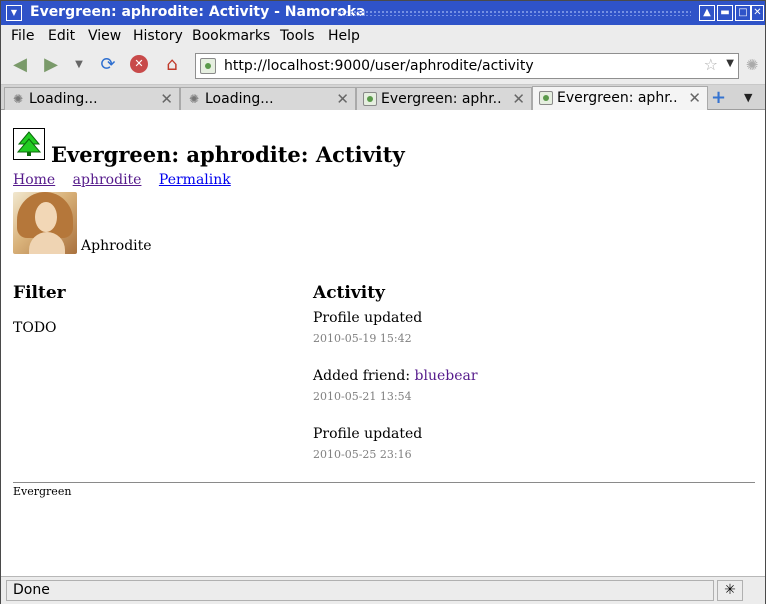 The height and width of the screenshot is (604, 766). Describe the element at coordinates (107, 180) in the screenshot. I see `user-link: aphrodite` at that location.